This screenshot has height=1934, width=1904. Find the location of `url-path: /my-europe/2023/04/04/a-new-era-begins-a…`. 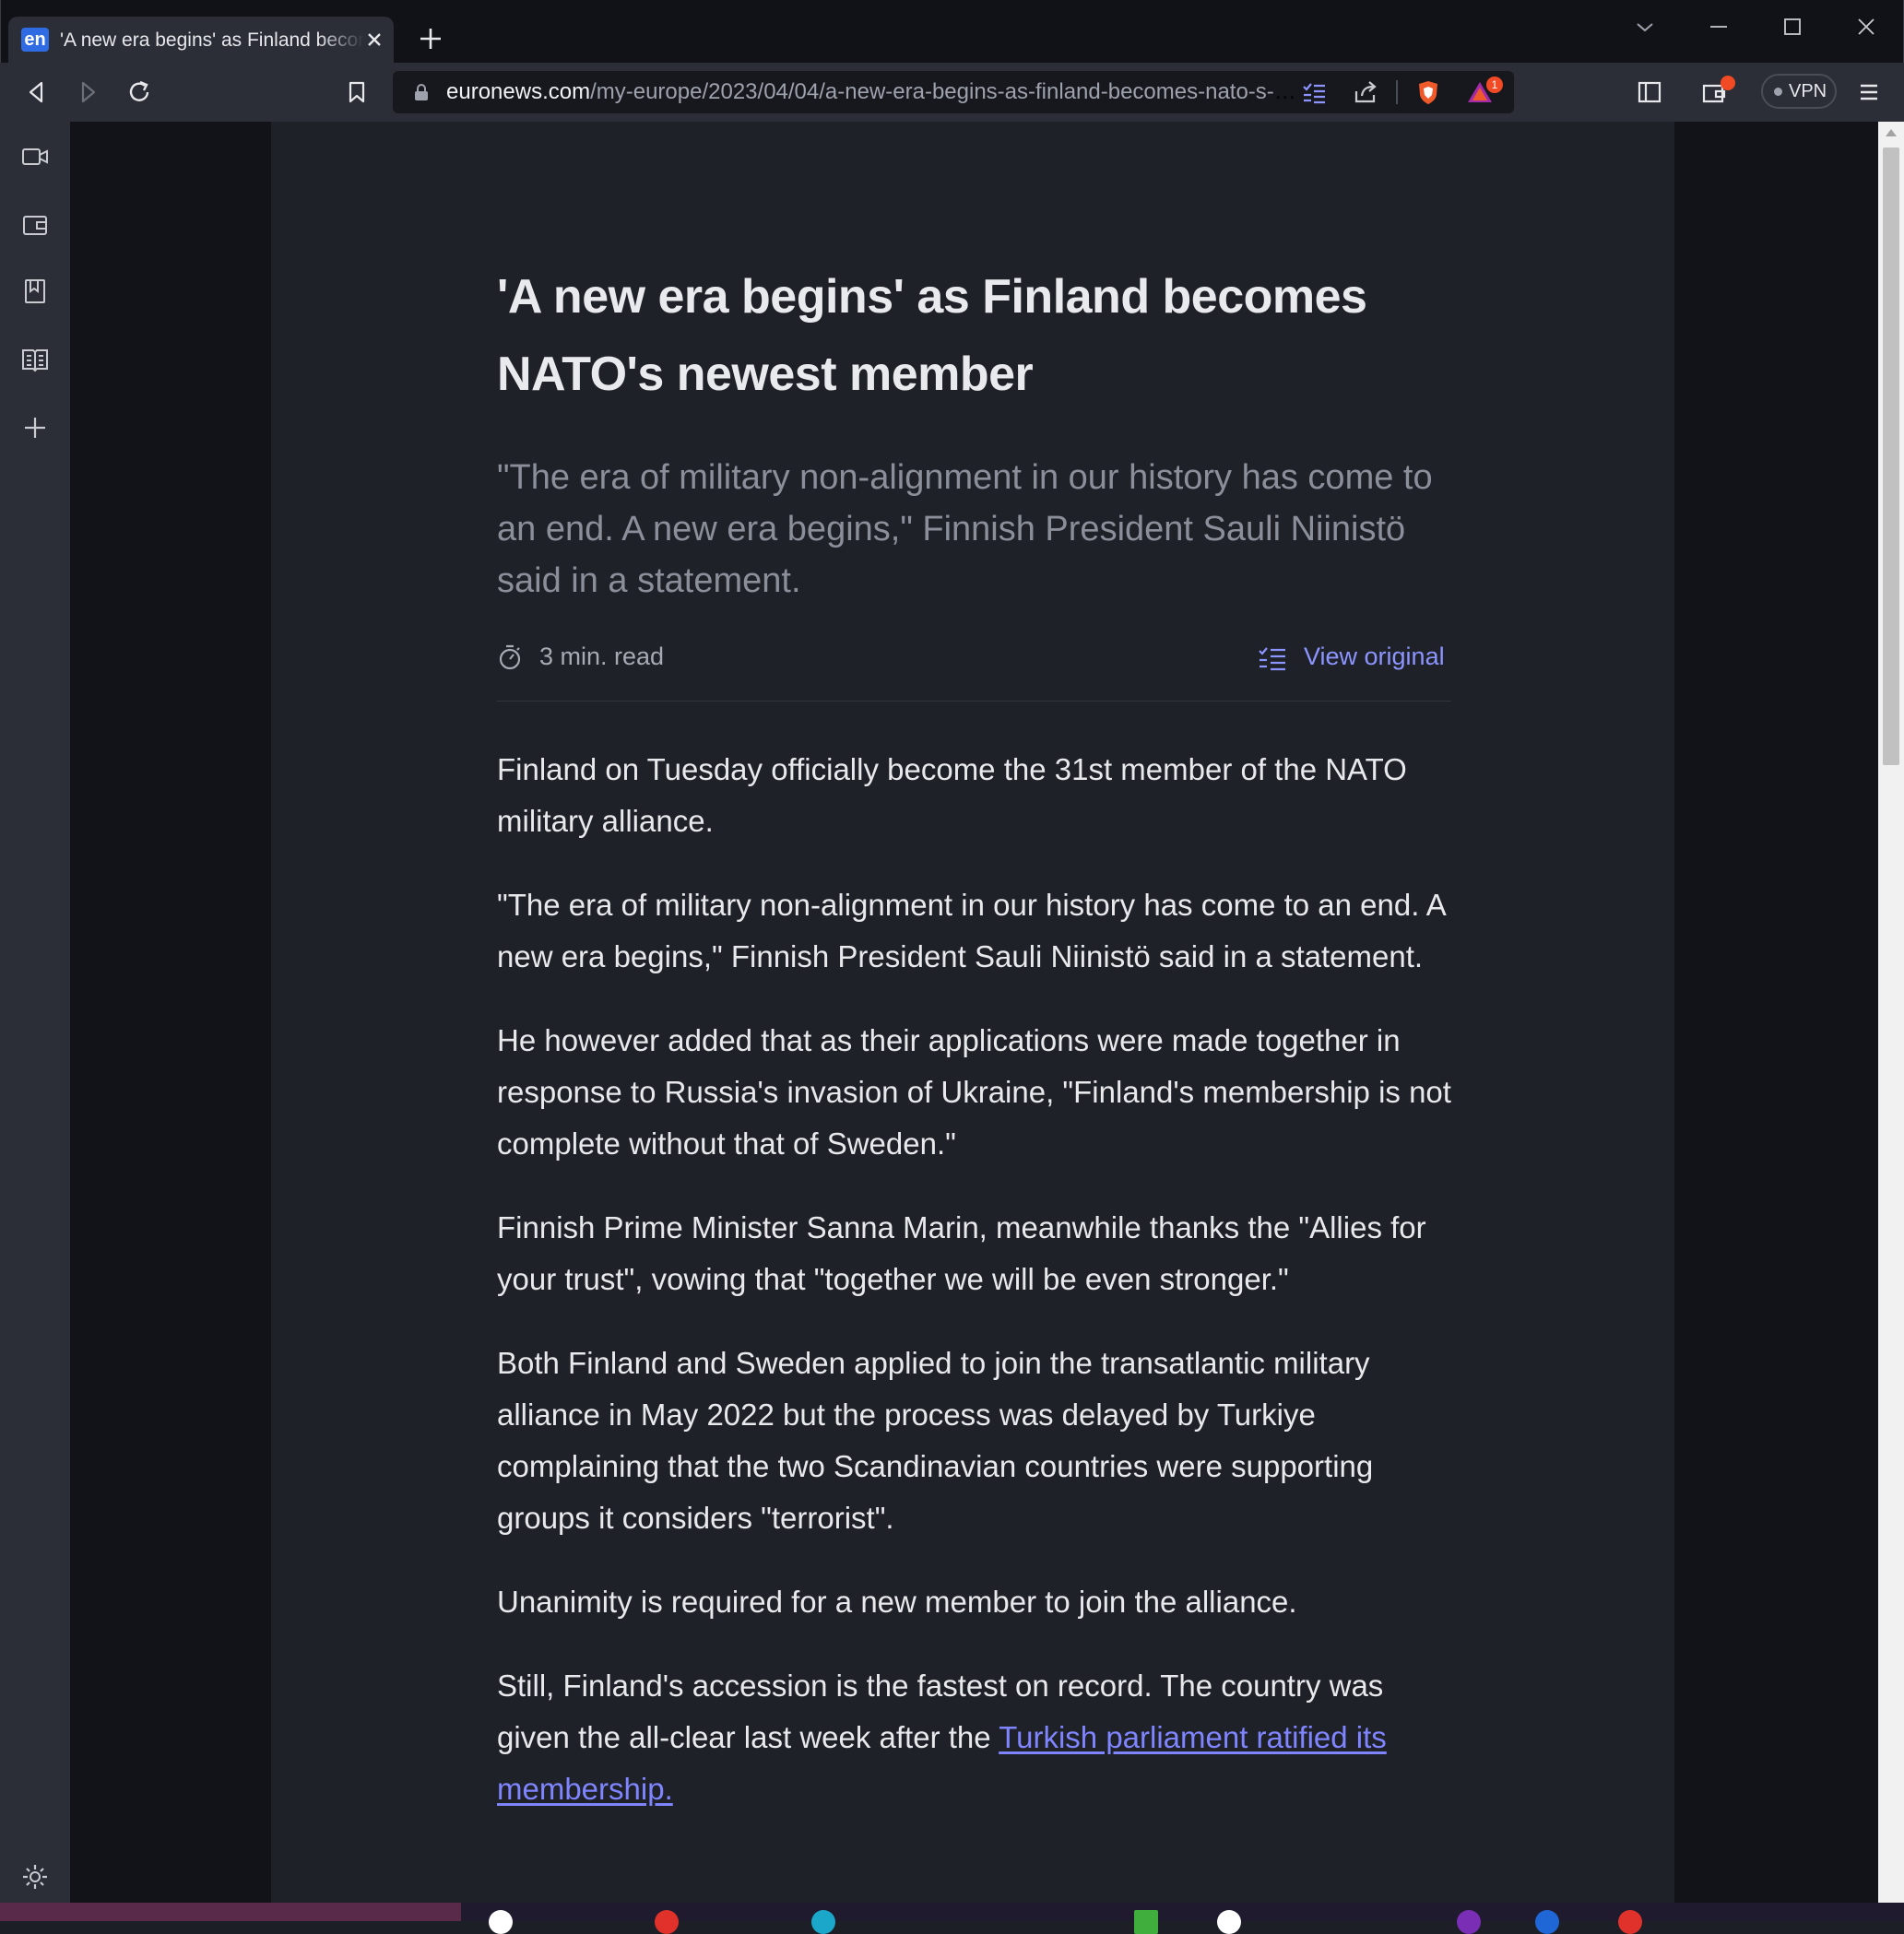

url-path: /my-europe/2023/04/04/a-new-era-begins-a… is located at coordinates (947, 91).